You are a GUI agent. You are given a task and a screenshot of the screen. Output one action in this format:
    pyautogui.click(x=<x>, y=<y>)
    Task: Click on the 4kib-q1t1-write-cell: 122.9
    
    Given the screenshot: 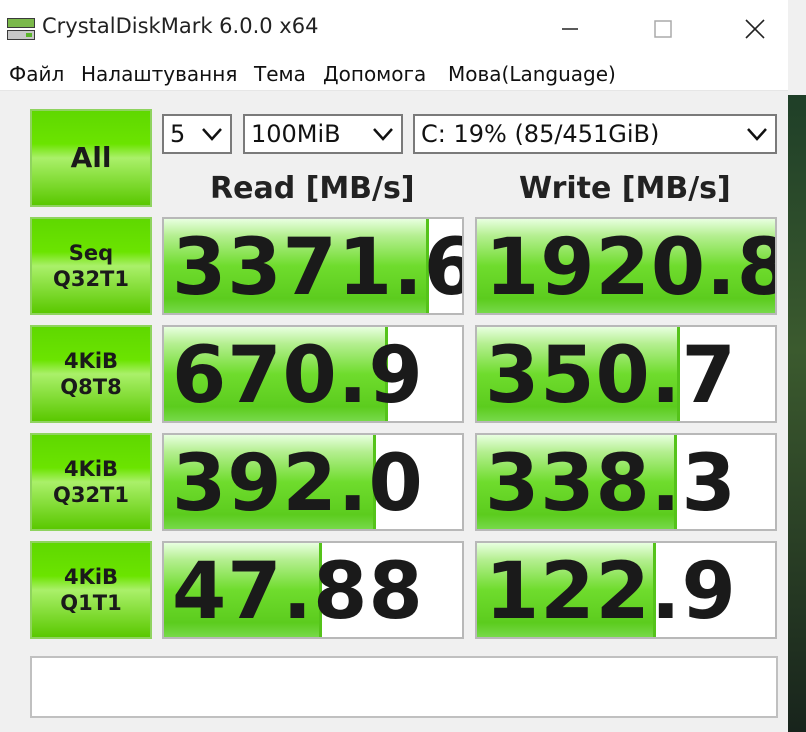 What is the action you would take?
    pyautogui.click(x=626, y=590)
    